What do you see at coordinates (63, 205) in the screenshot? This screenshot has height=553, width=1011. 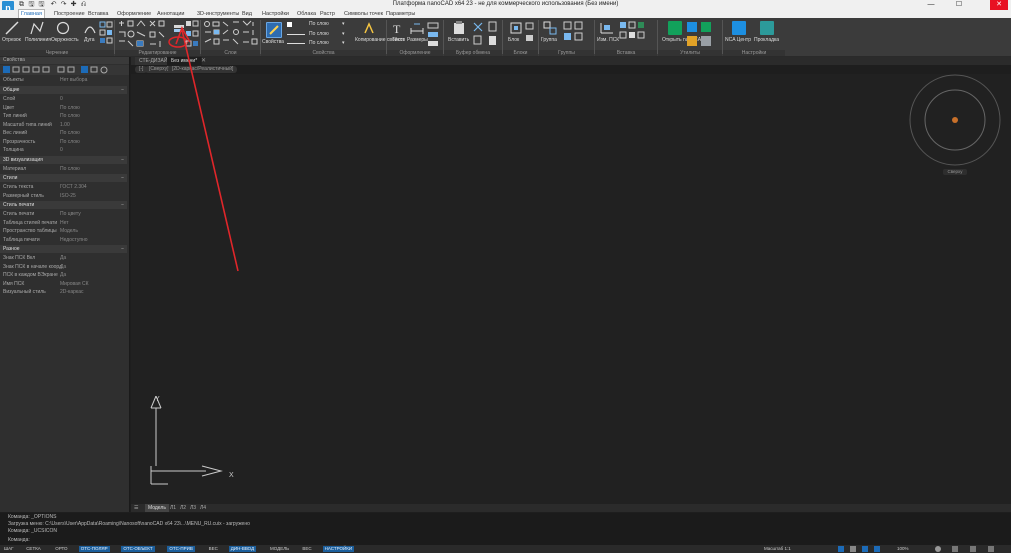 I see `property-section-header: Стиль печати −` at bounding box center [63, 205].